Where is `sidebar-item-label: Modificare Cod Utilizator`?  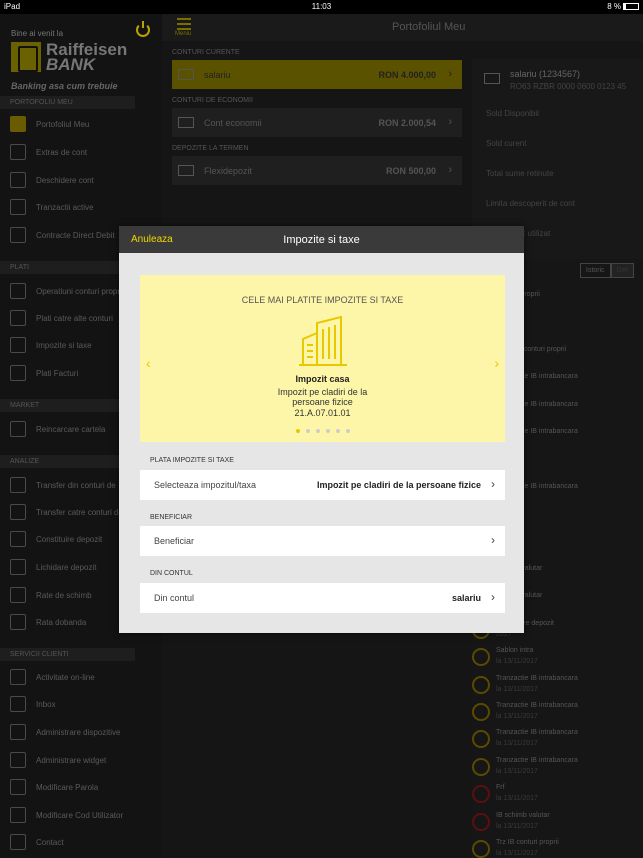 sidebar-item-label: Modificare Cod Utilizator is located at coordinates (80, 815).